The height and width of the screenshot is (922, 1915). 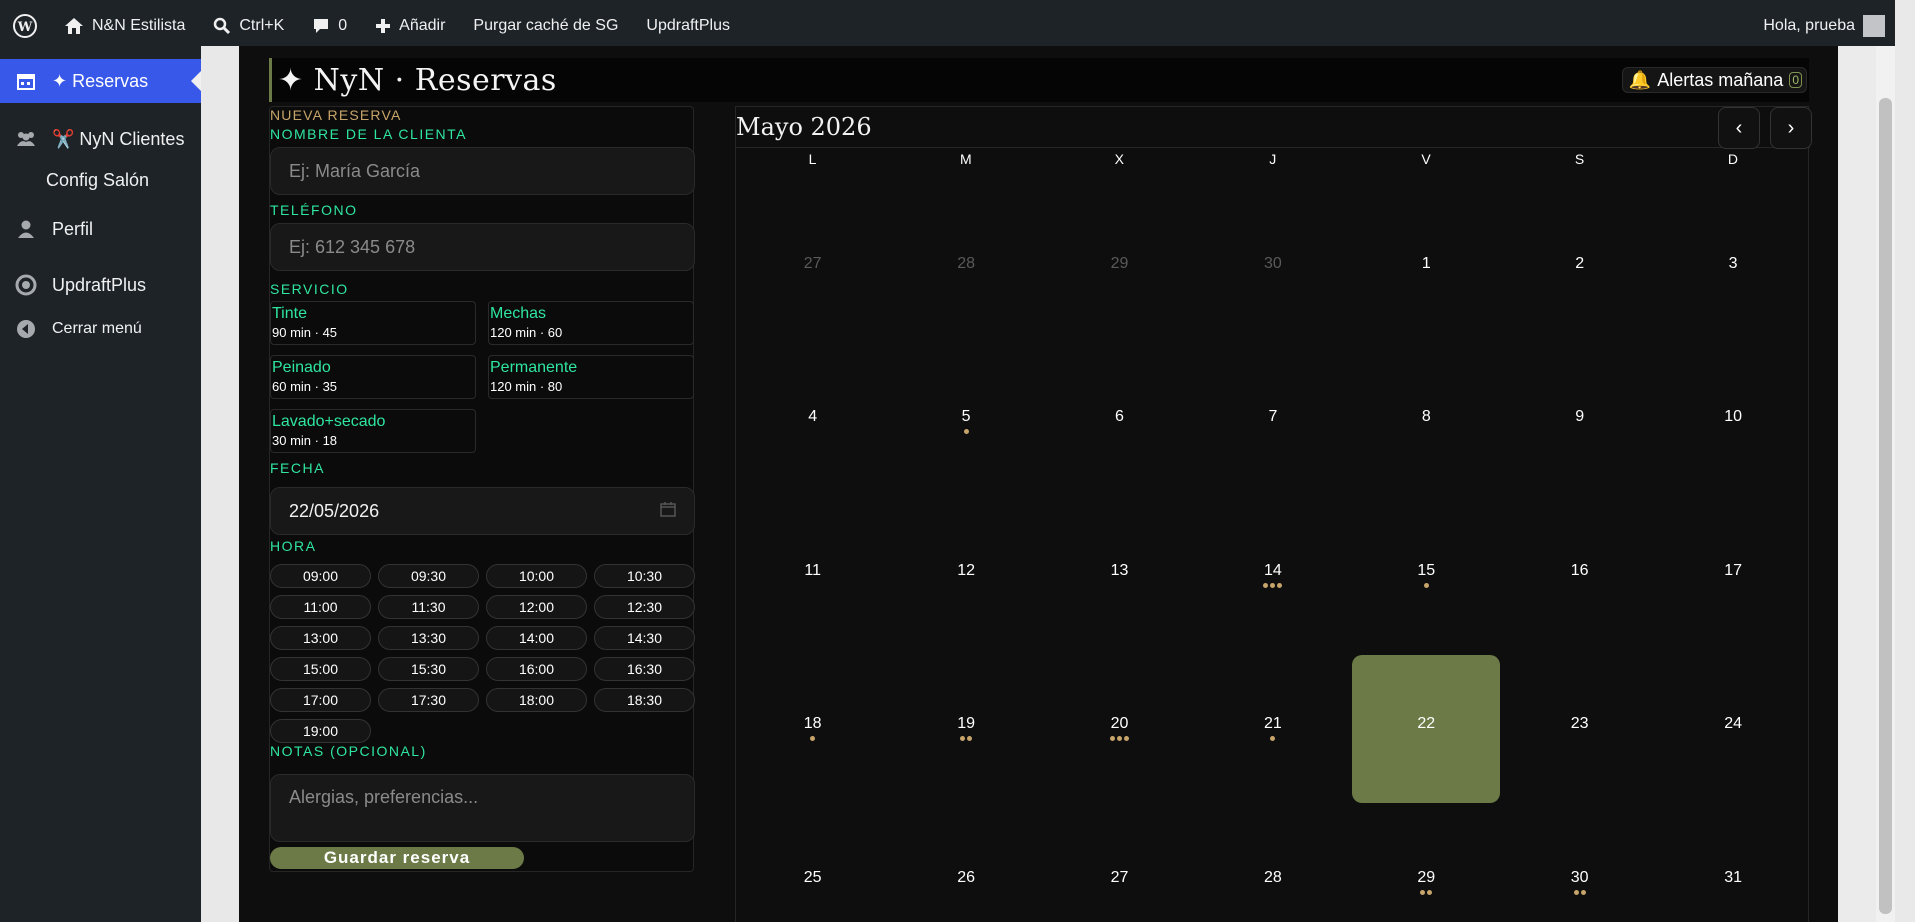 I want to click on comments-link: 0, so click(x=329, y=26).